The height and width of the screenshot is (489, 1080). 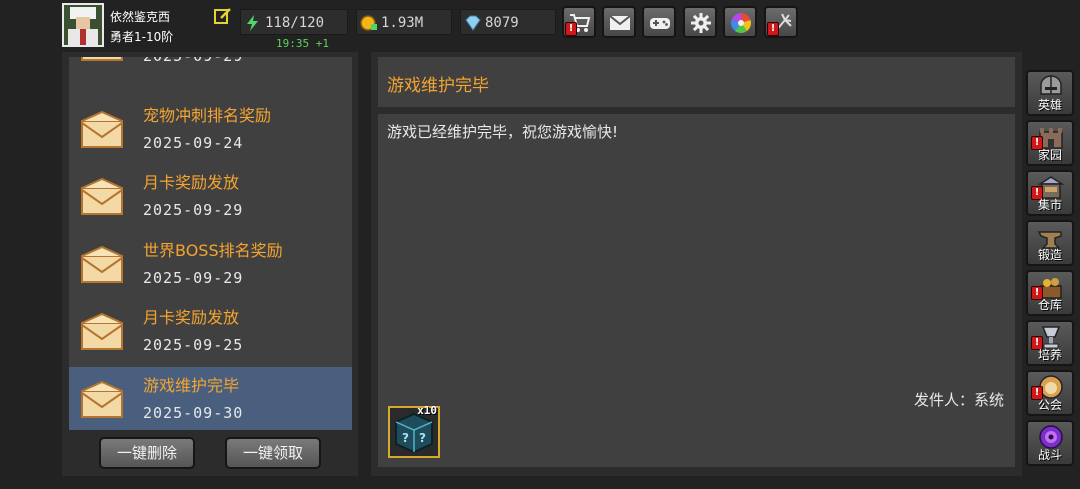 I want to click on nav-label: 战斗, so click(x=1049, y=455).